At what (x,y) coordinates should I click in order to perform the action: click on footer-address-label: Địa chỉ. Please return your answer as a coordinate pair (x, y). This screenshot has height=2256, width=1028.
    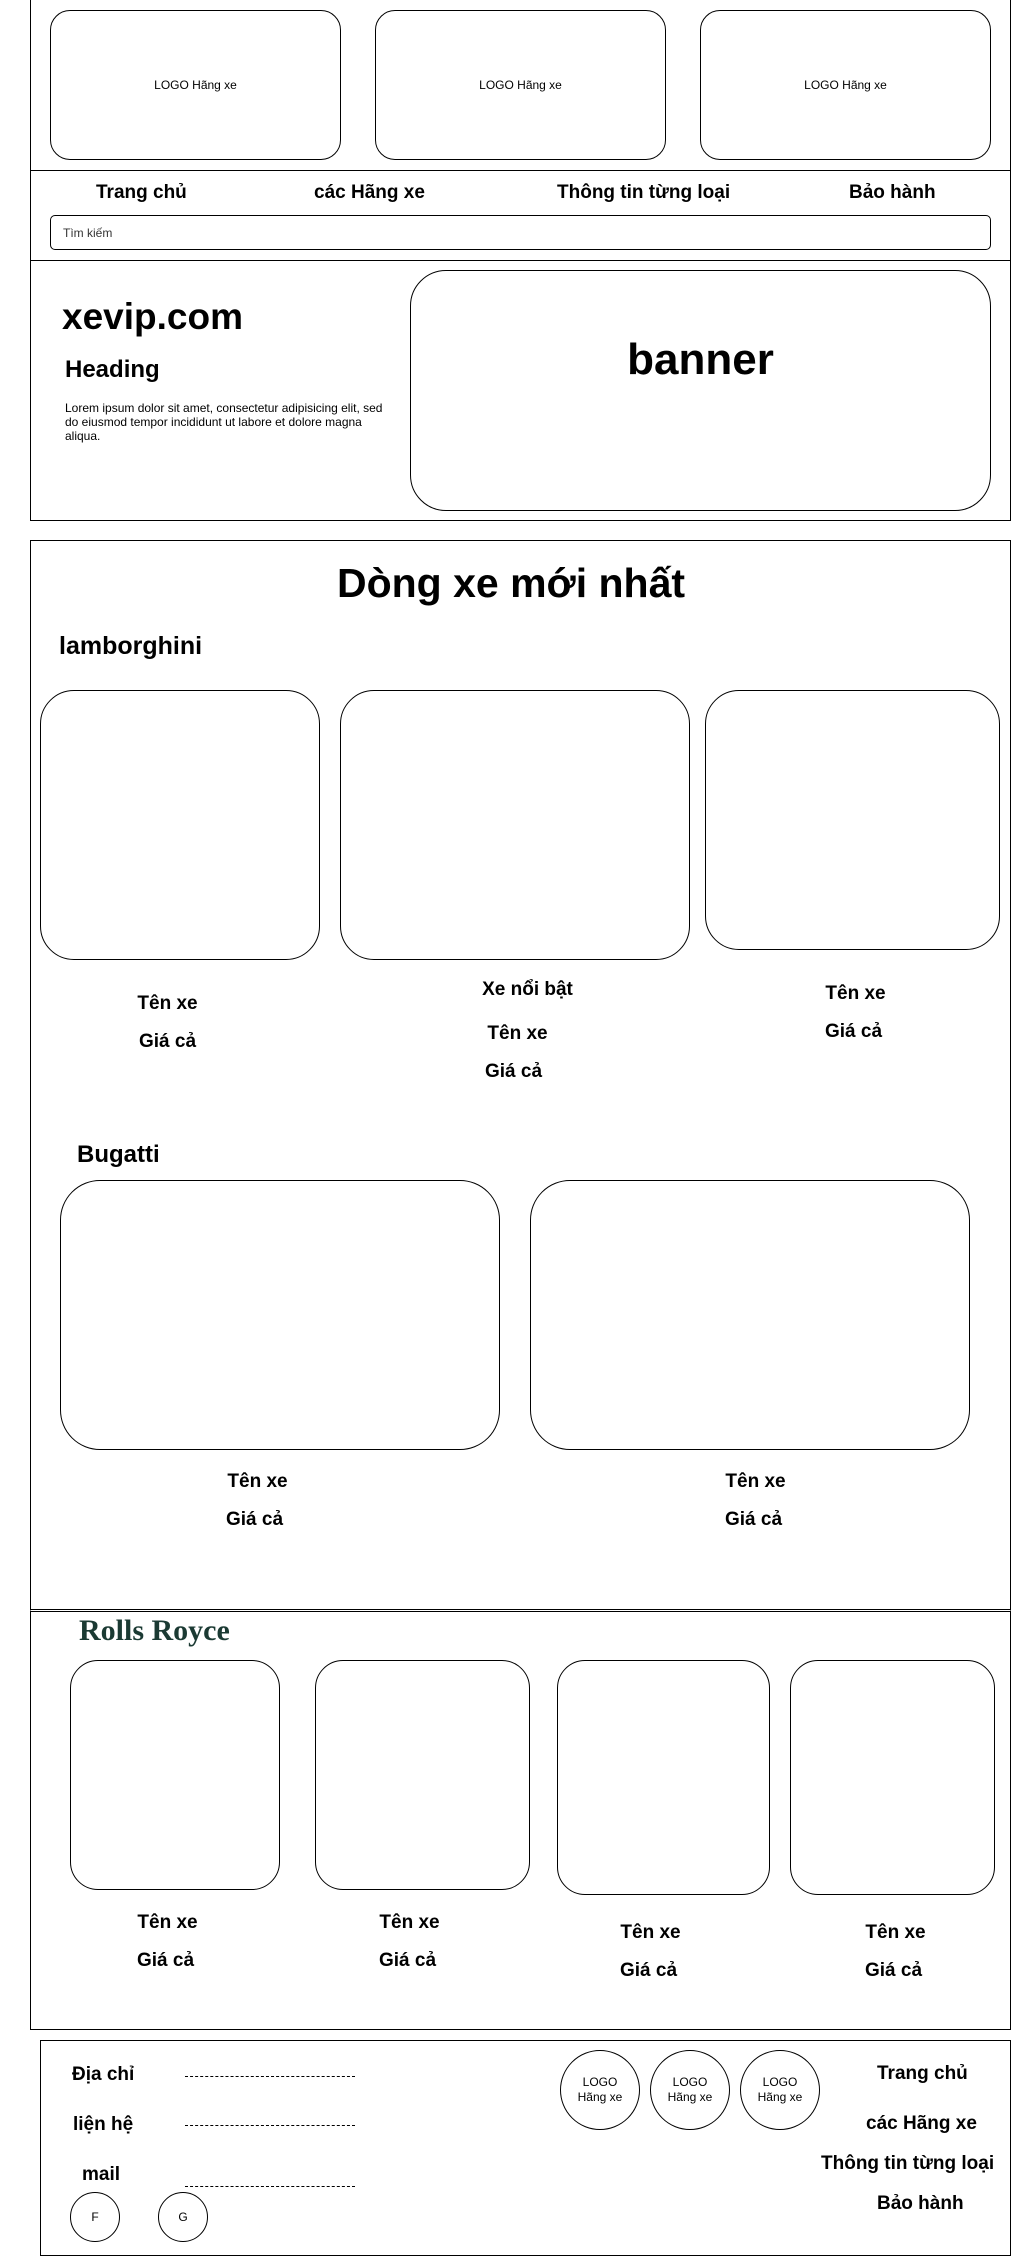
    Looking at the image, I should click on (103, 2074).